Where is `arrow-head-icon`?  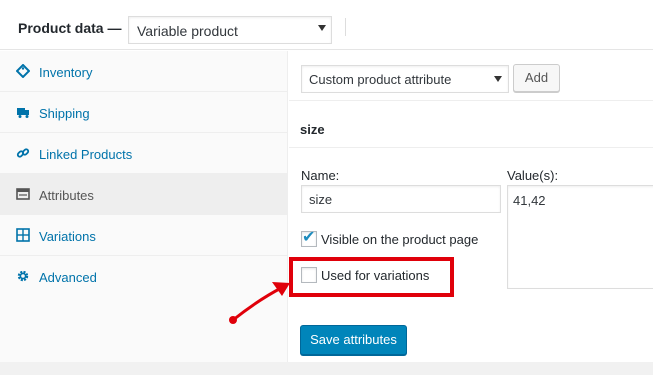 arrow-head-icon is located at coordinates (281, 289).